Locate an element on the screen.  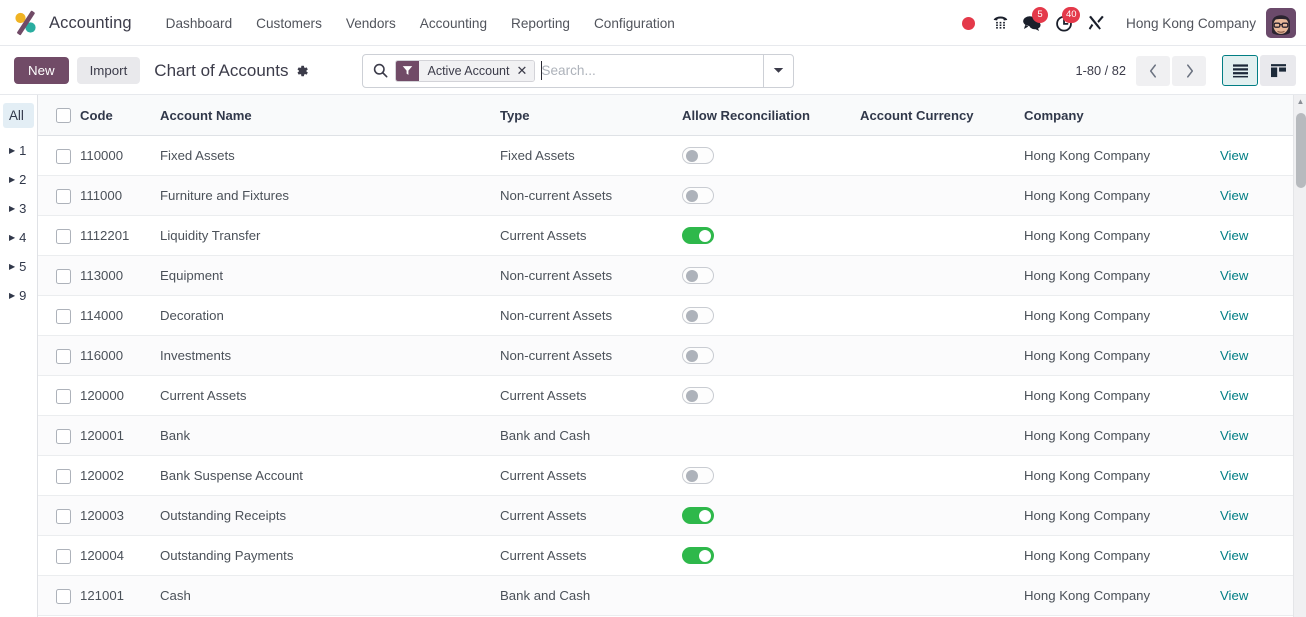
menu-item-dashboard: Dashboard is located at coordinates (199, 23).